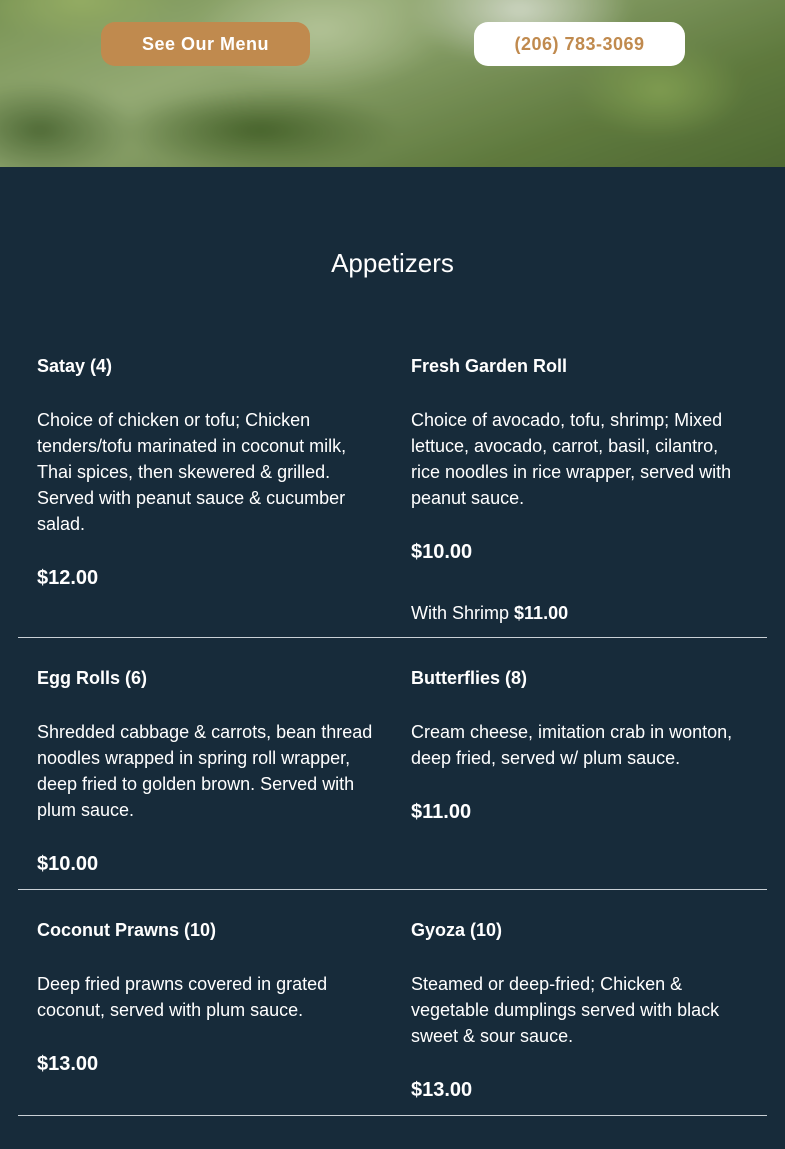 Image resolution: width=785 pixels, height=1149 pixels. What do you see at coordinates (392, 83) in the screenshot?
I see `hero-banner: See Our Menu (206) 783-3069` at bounding box center [392, 83].